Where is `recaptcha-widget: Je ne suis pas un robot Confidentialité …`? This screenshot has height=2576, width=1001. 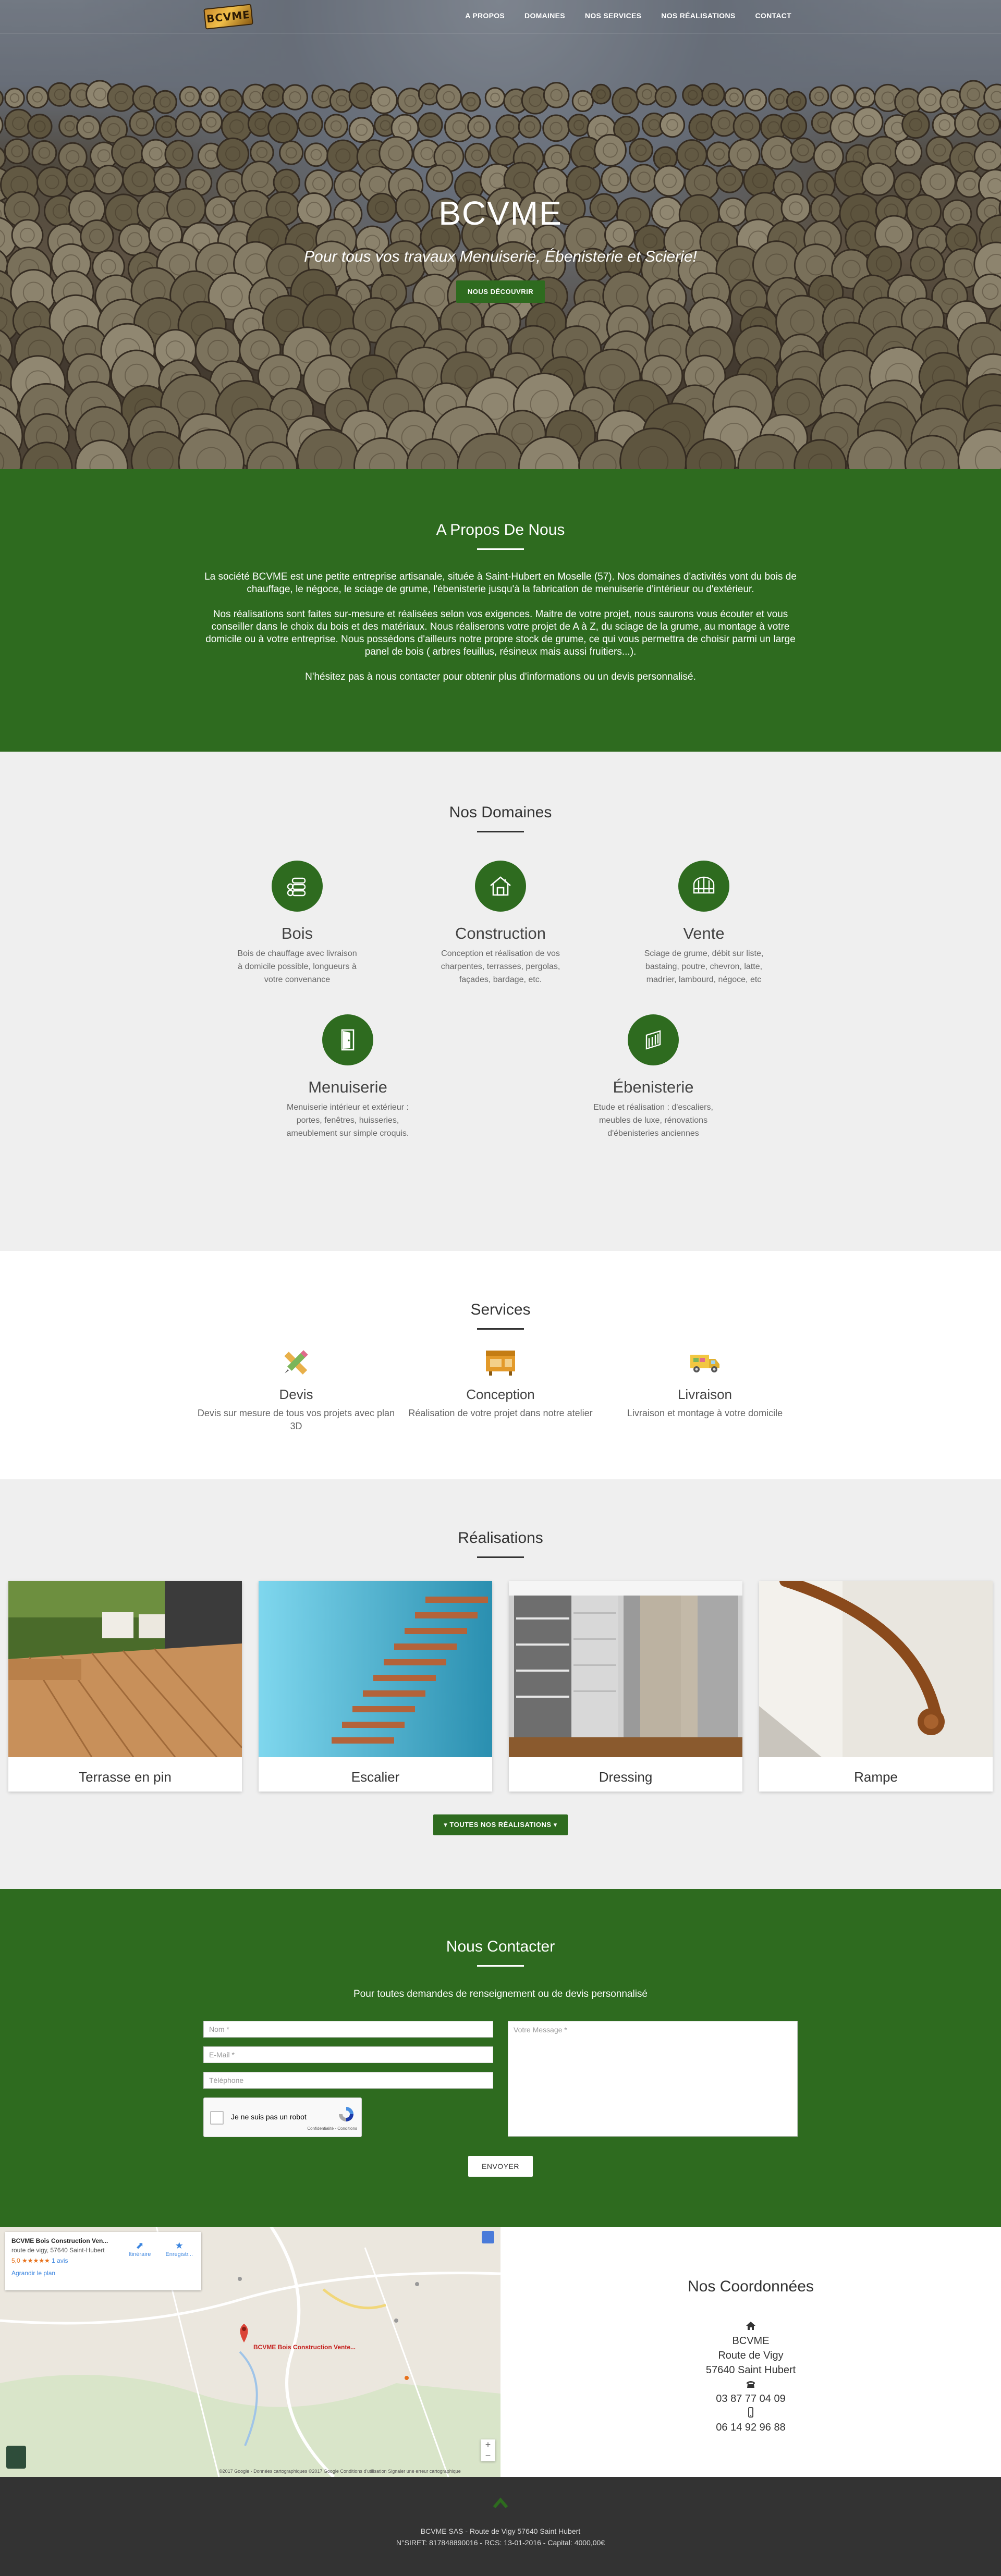 recaptcha-widget: Je ne suis pas un robot Confidentialité … is located at coordinates (282, 2117).